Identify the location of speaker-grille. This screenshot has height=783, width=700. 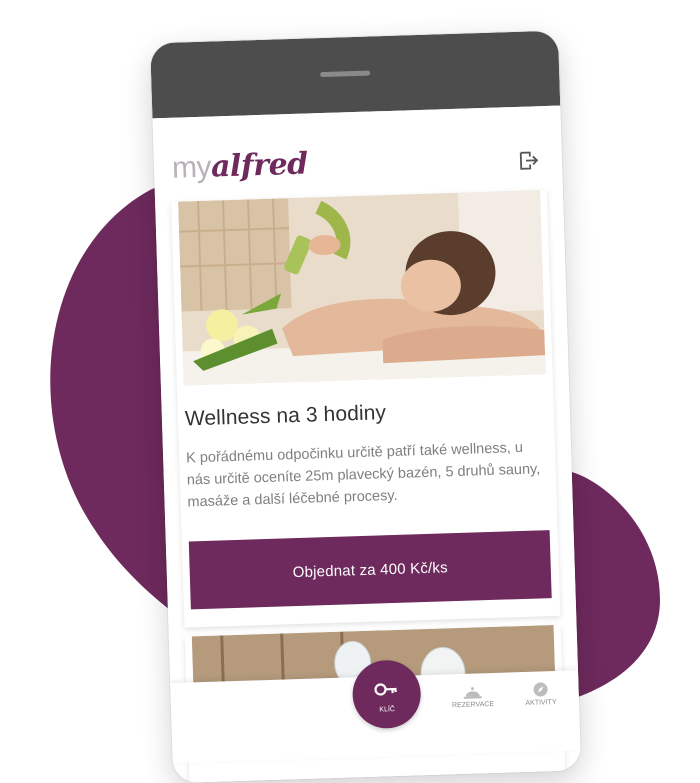
(345, 74).